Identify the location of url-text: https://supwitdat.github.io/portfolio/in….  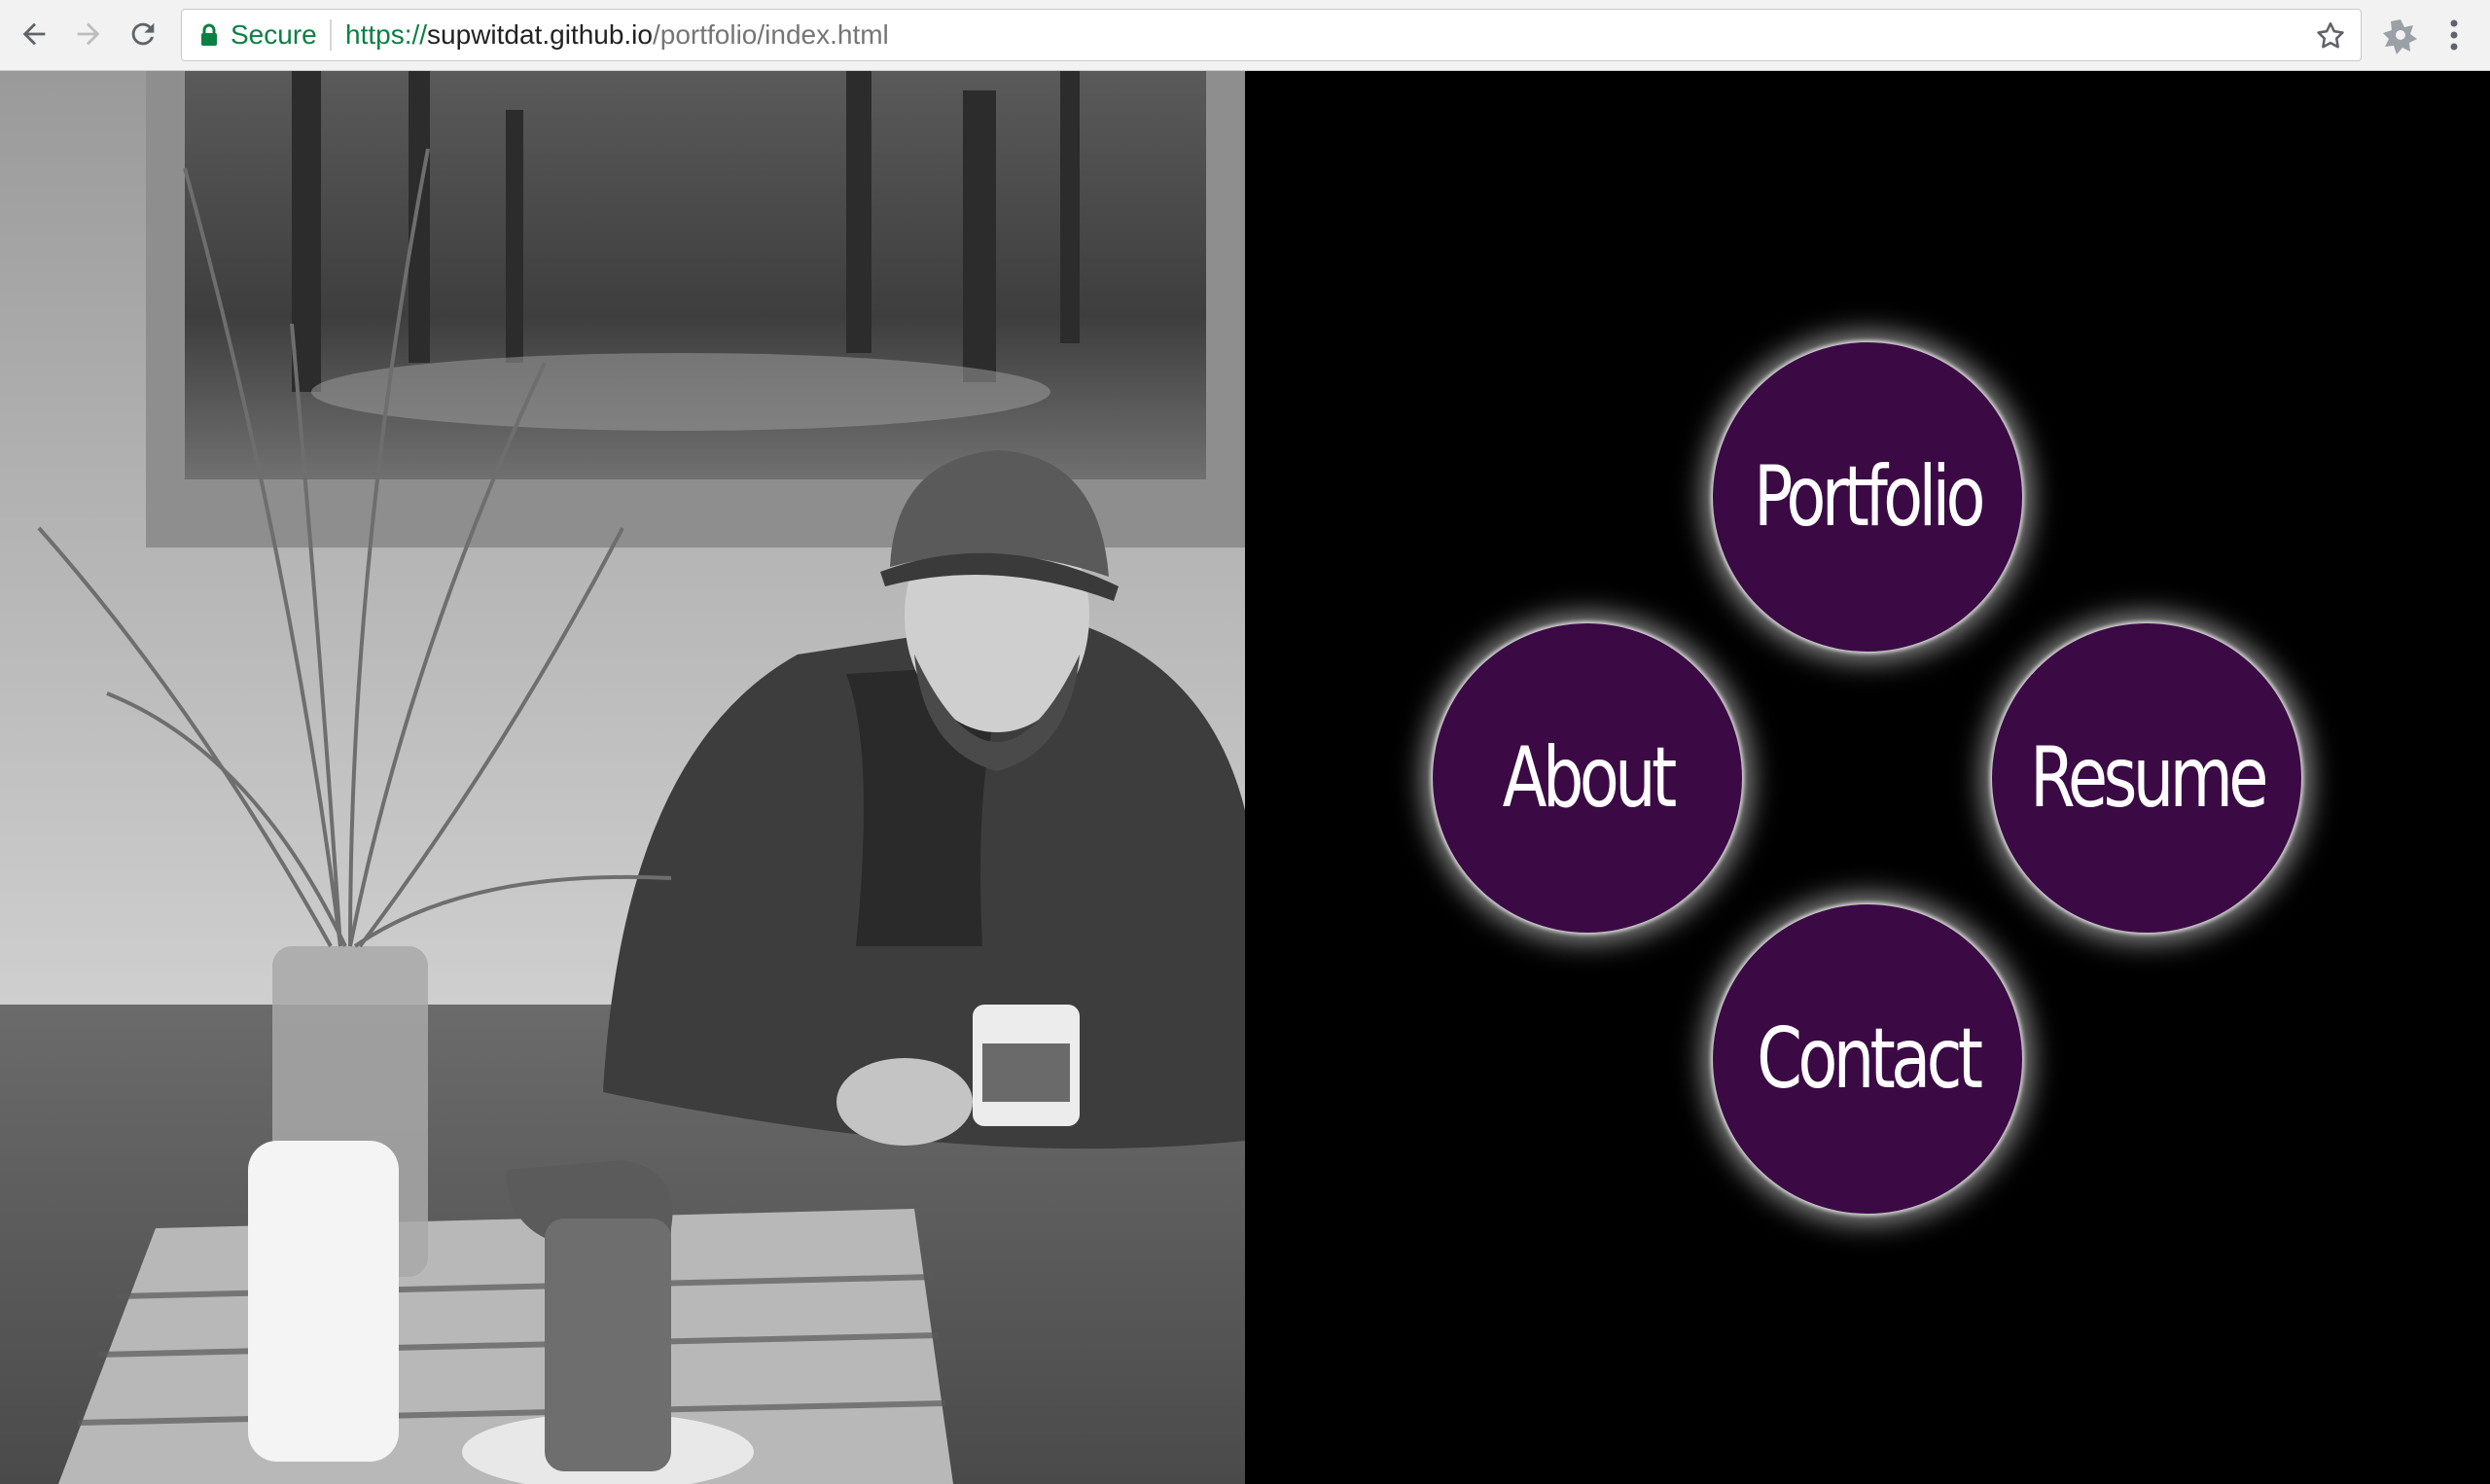
(617, 35).